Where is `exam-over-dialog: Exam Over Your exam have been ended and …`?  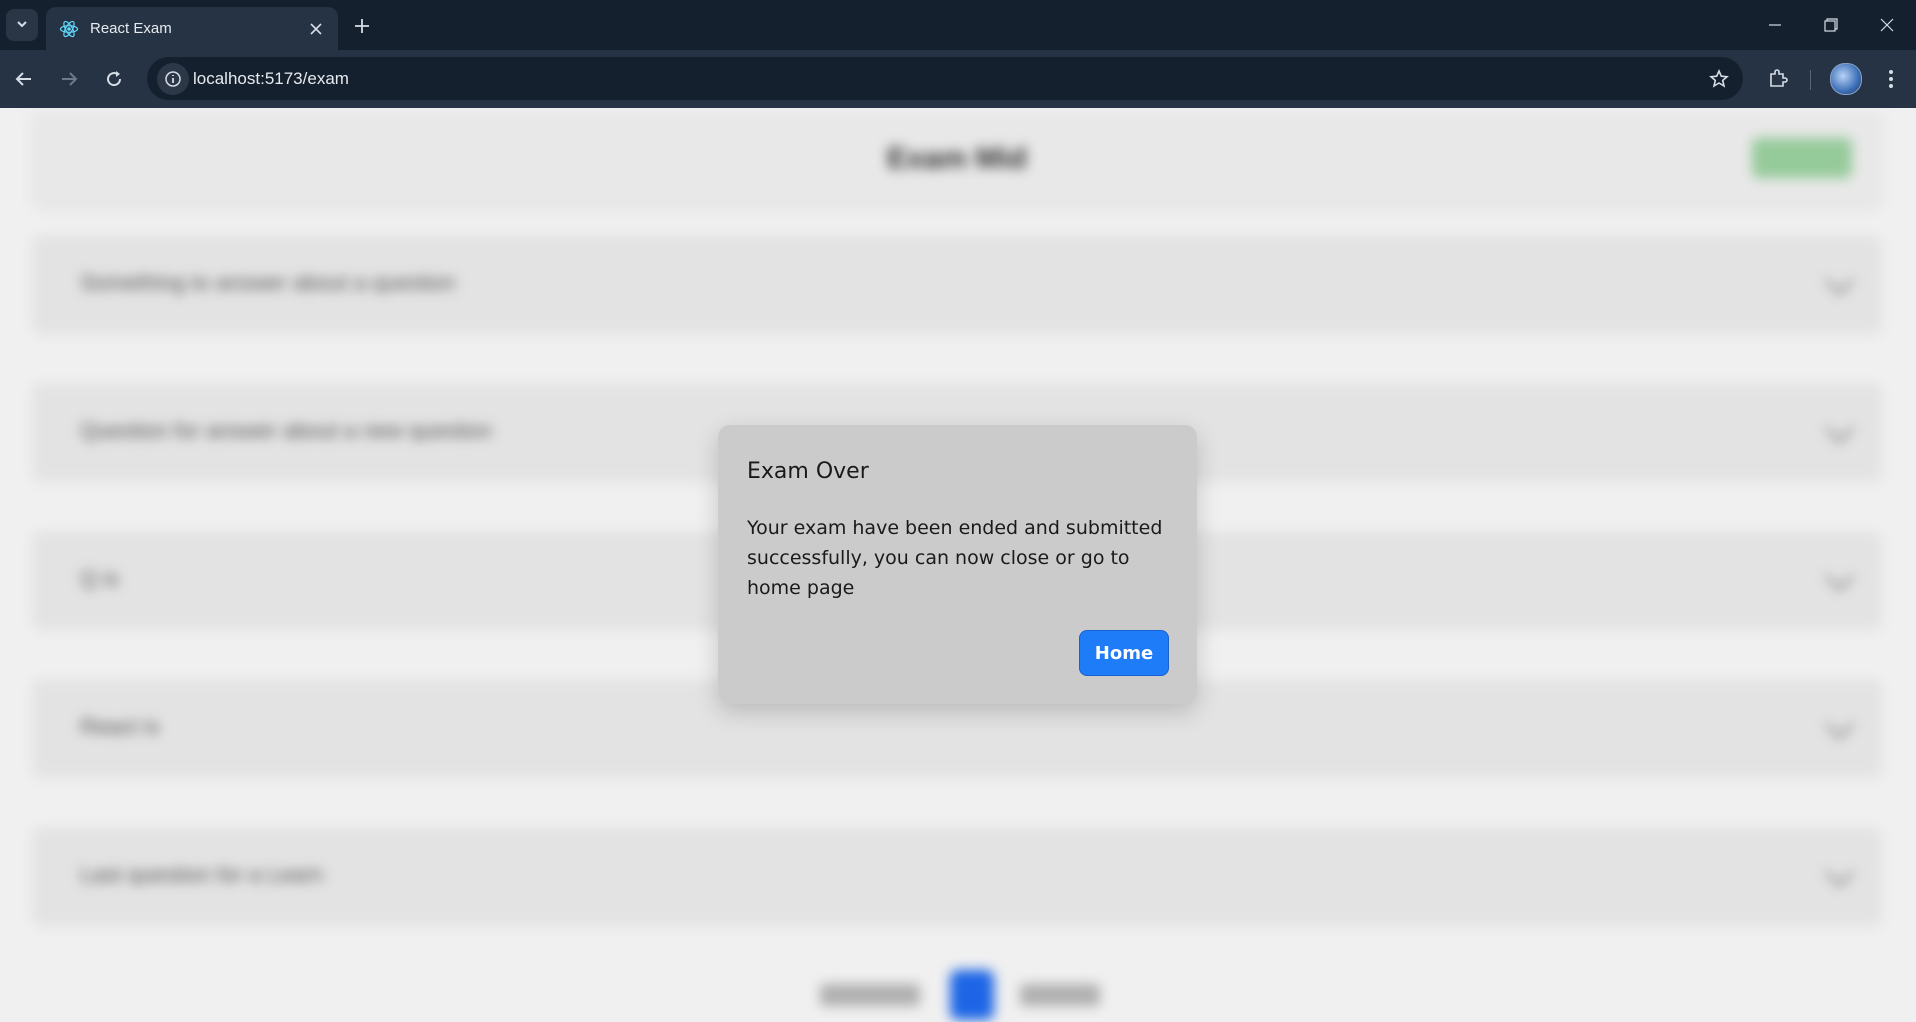 exam-over-dialog: Exam Over Your exam have been ended and … is located at coordinates (957, 564).